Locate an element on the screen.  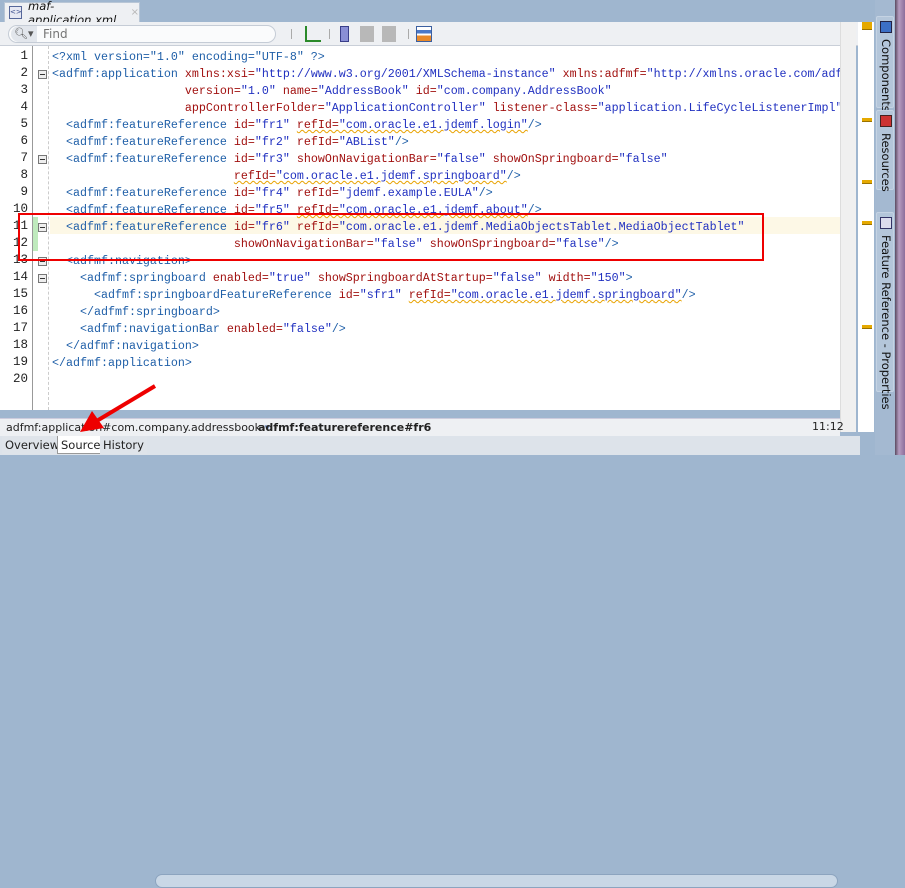
annotation-arrow is located at coordinates (118, 408).